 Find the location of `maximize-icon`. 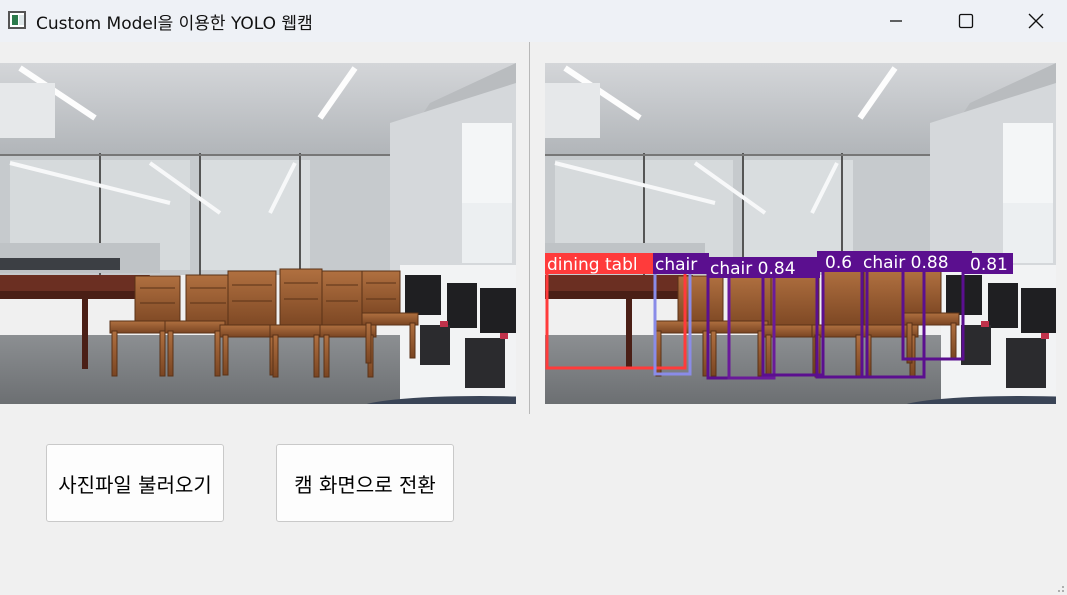

maximize-icon is located at coordinates (966, 21).